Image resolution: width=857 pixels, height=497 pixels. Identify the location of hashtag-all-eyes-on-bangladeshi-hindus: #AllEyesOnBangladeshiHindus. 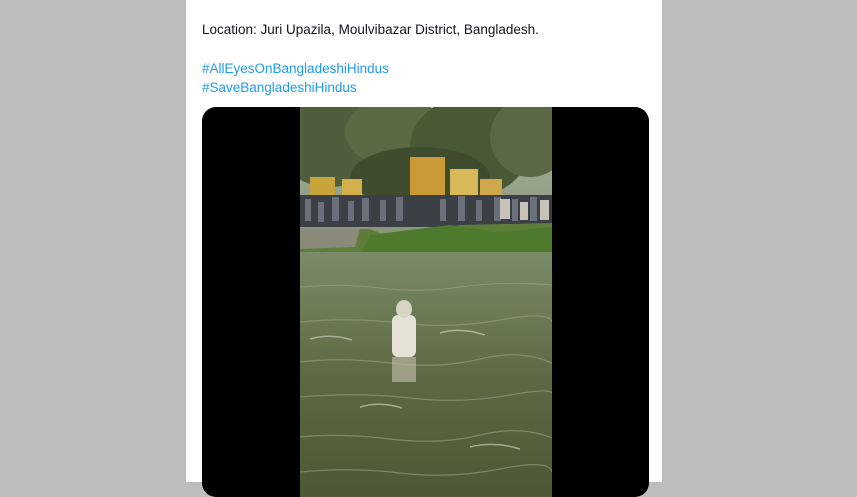
(295, 68).